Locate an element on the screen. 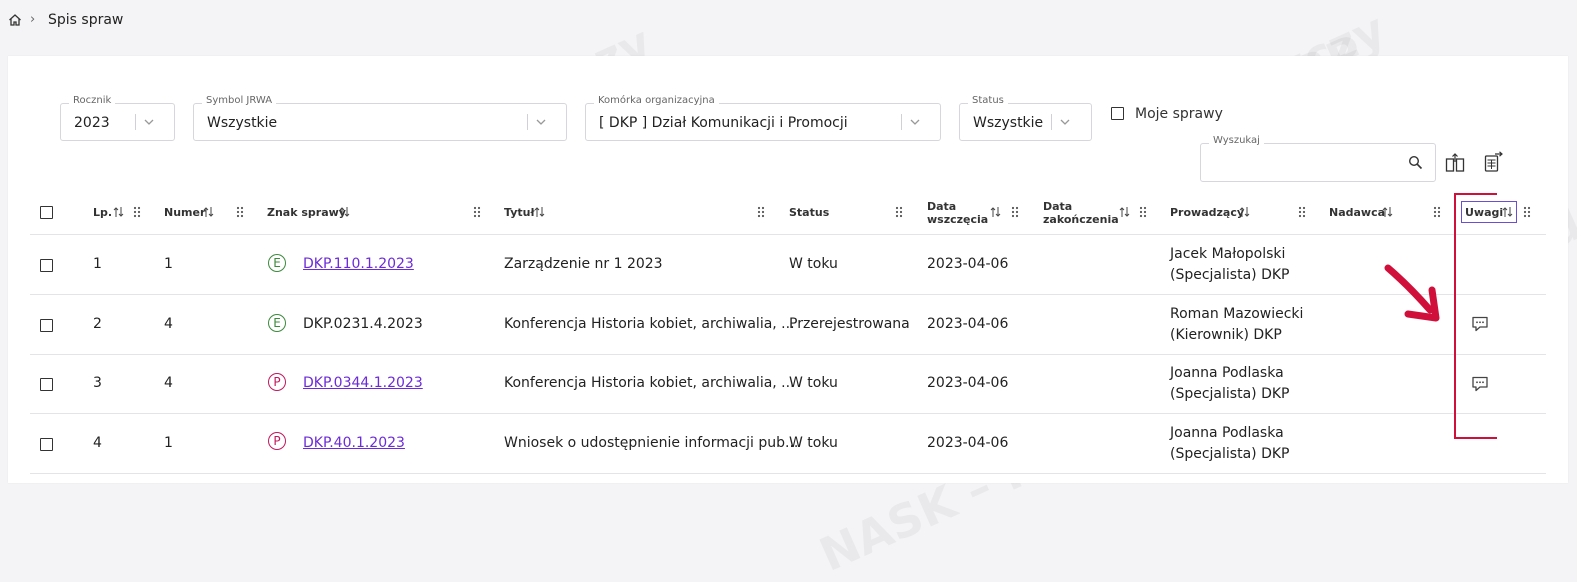  cell-prowadzacy-name: Roman Mazowiecki is located at coordinates (1237, 314).